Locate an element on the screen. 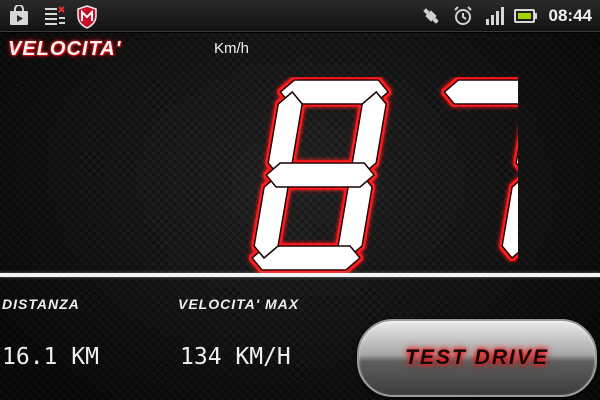 The width and height of the screenshot is (600, 400). distance-value: 16.1 KM is located at coordinates (50, 357).